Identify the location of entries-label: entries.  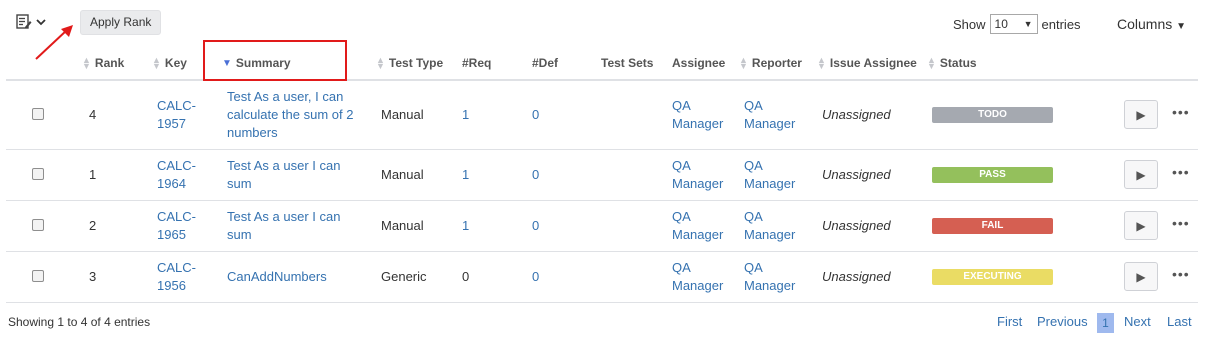
(1061, 24).